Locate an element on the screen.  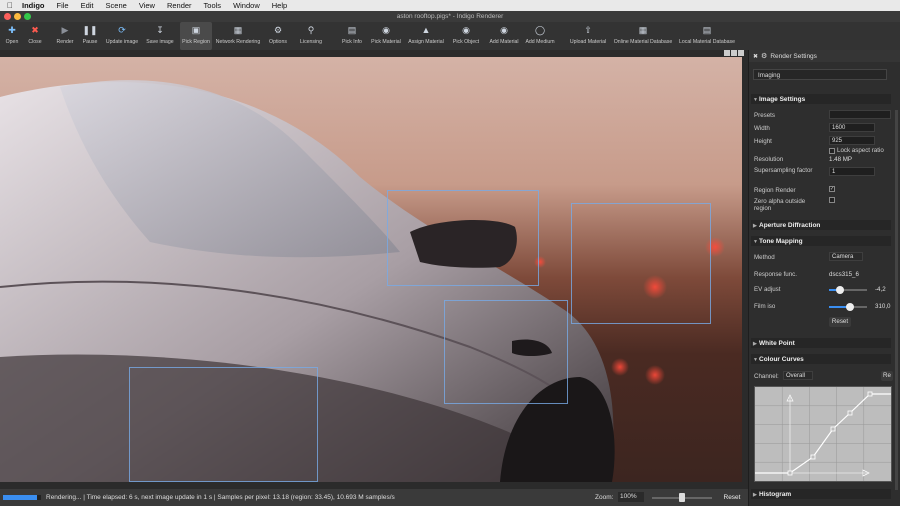
licensing-label: Licensing is located at coordinates (311, 42).